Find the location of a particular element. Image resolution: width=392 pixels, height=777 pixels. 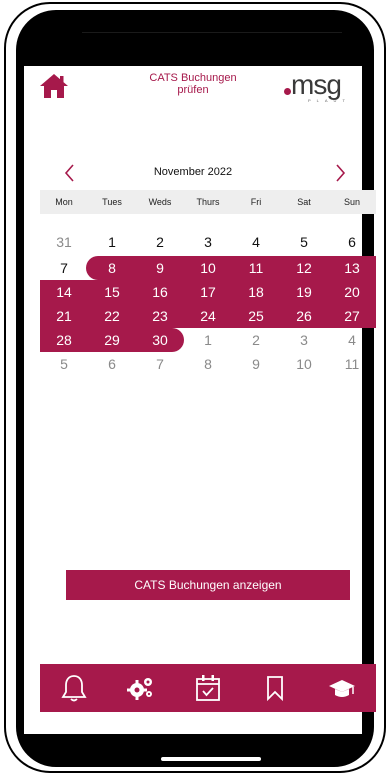

calendar-check-icon is located at coordinates (208, 688).